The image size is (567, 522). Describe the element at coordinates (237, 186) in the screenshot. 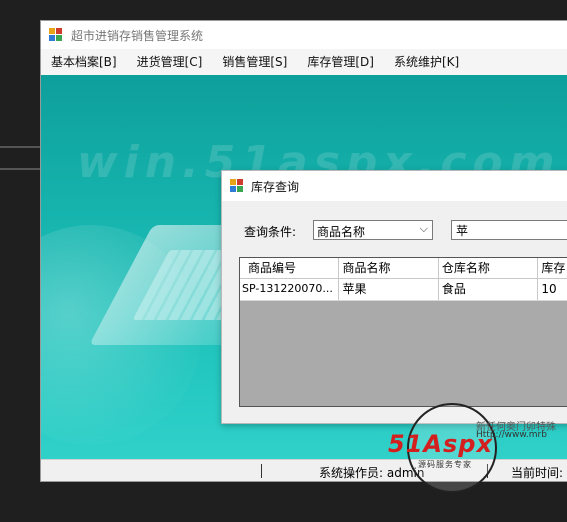

I see `dialog-icon` at that location.